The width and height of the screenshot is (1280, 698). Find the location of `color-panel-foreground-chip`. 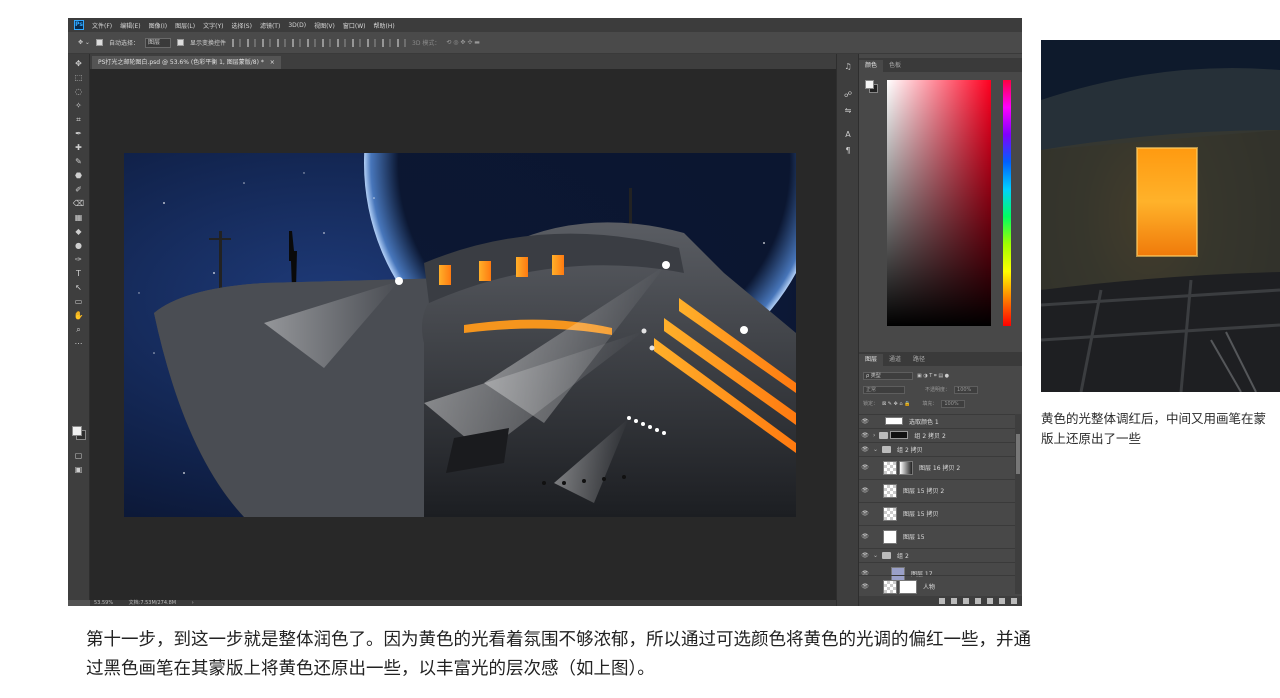

color-panel-foreground-chip is located at coordinates (869, 84).